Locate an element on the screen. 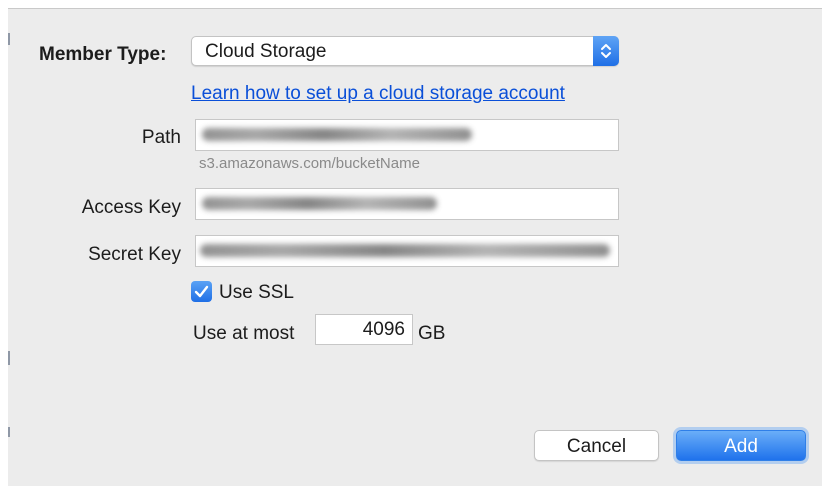  member-type-value: Cloud Storage is located at coordinates (266, 51).